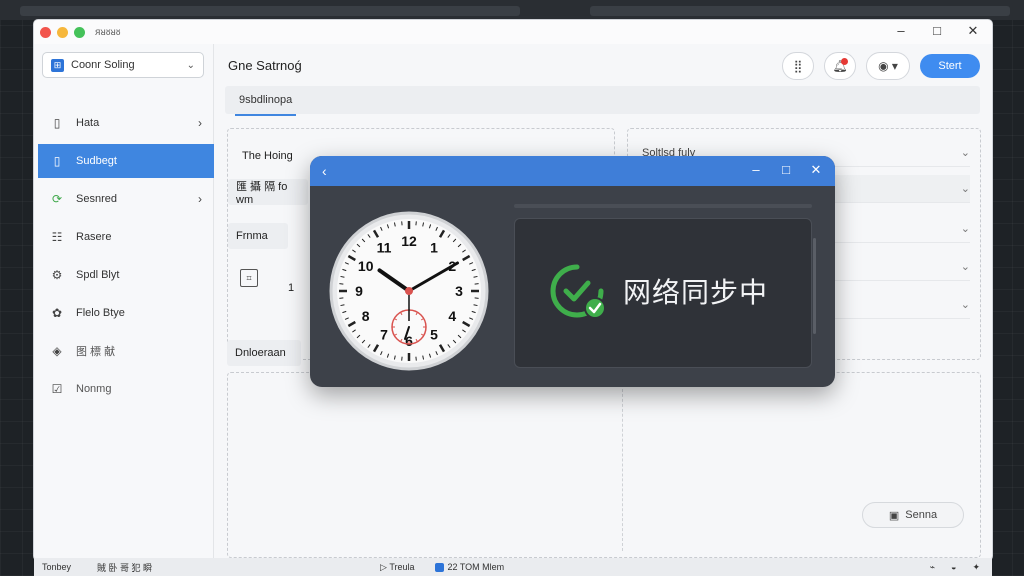  What do you see at coordinates (96, 199) in the screenshot?
I see `sidebar-item-label: Sesnred` at bounding box center [96, 199].